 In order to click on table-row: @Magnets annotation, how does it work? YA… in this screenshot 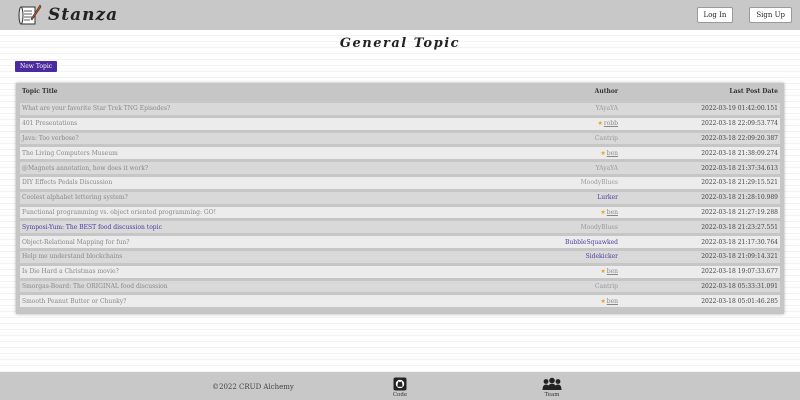, I will do `click(400, 168)`.